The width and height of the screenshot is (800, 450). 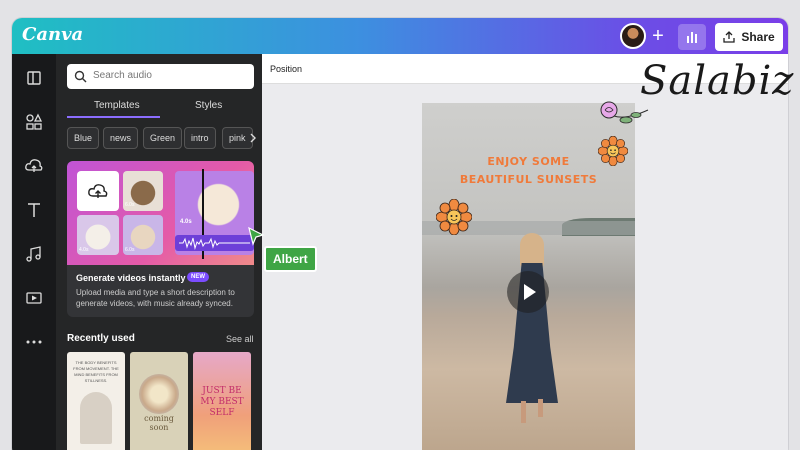 What do you see at coordinates (286, 69) in the screenshot?
I see `position-button: Position` at bounding box center [286, 69].